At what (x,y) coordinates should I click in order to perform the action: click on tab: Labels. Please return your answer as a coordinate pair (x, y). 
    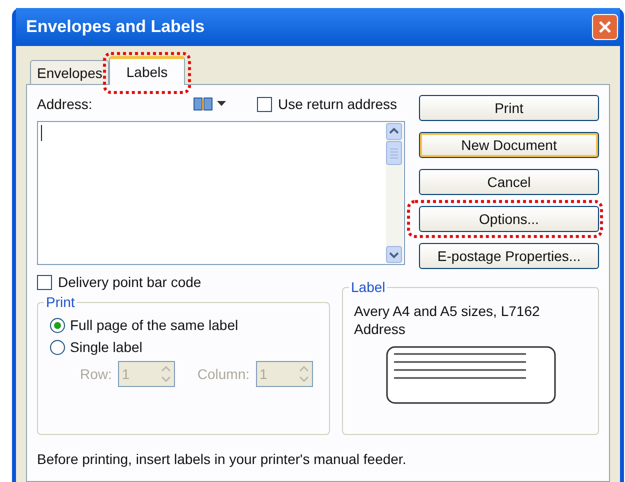
    Looking at the image, I should click on (147, 70).